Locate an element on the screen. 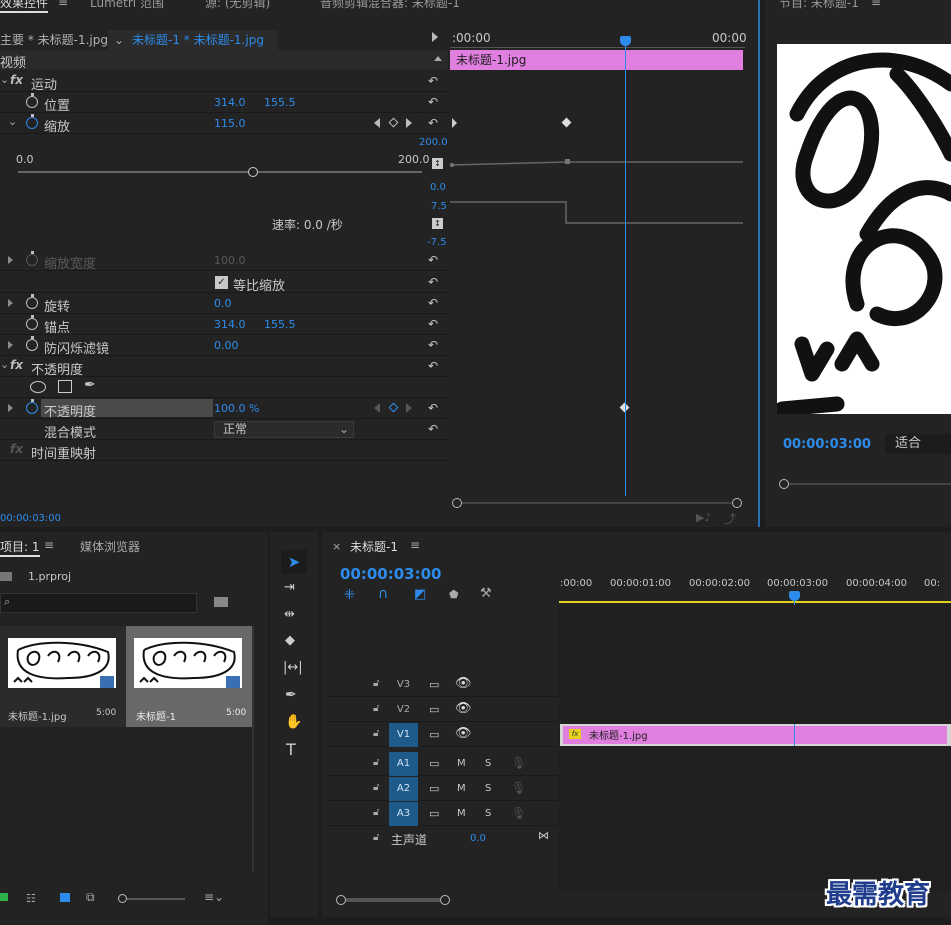 This screenshot has width=951, height=925. zoom-handle-right is located at coordinates (737, 503).